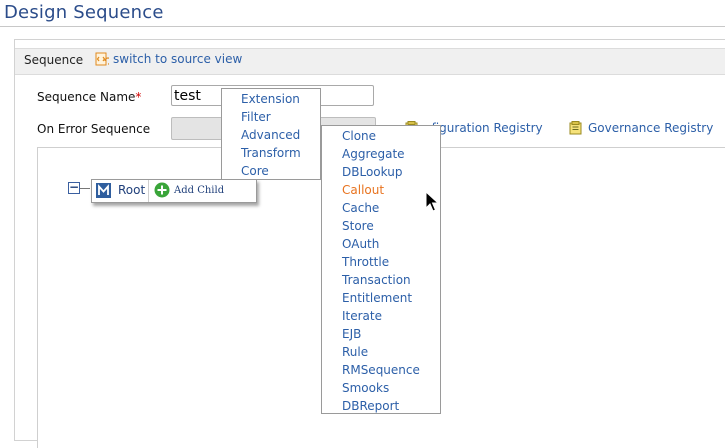  I want to click on menu-item-transform: Transform, so click(271, 153).